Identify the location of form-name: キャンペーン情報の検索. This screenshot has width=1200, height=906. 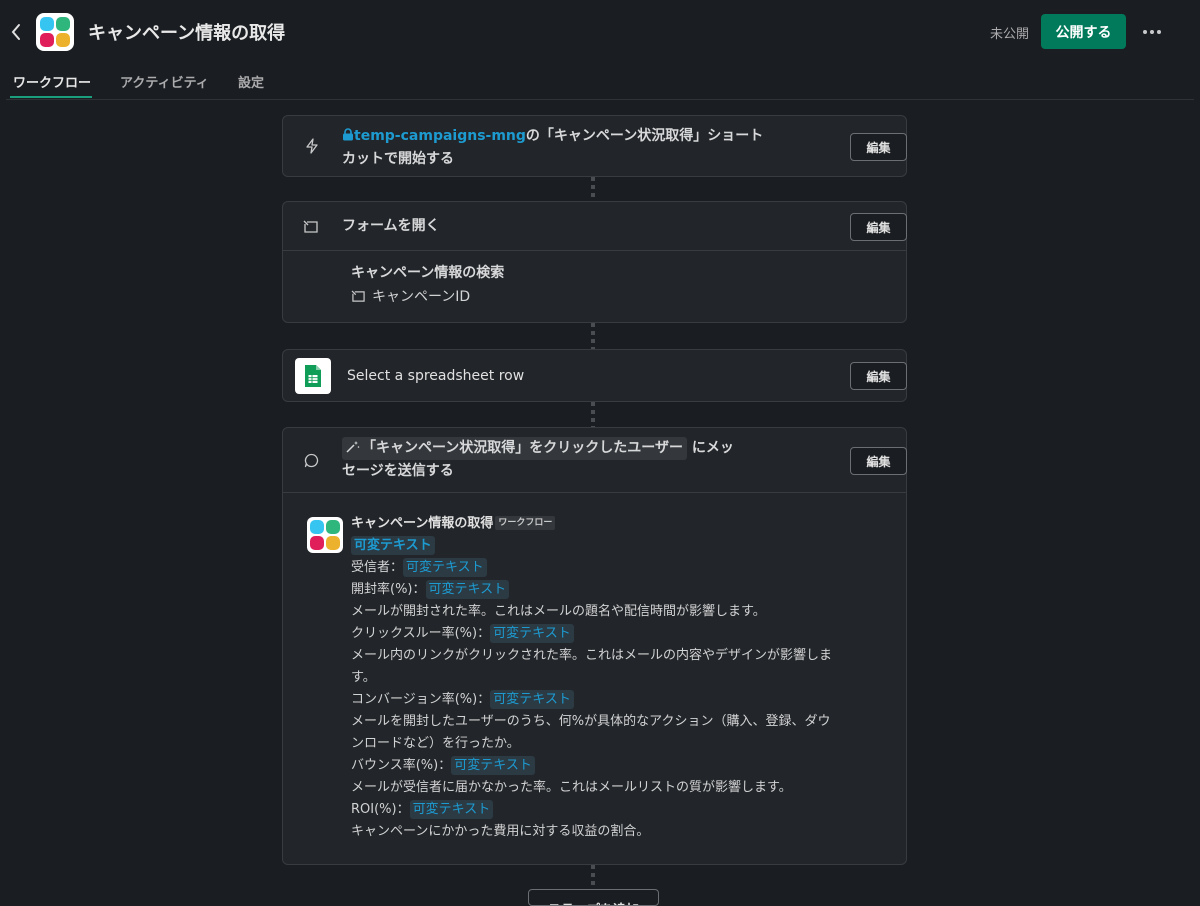
(428, 273).